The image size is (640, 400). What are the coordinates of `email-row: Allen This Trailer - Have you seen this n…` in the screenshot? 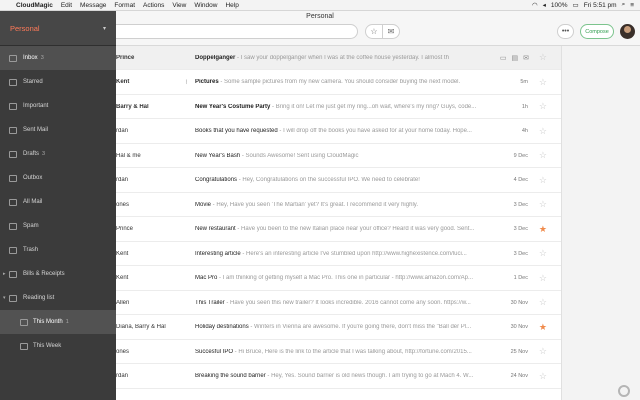 It's located at (338, 303).